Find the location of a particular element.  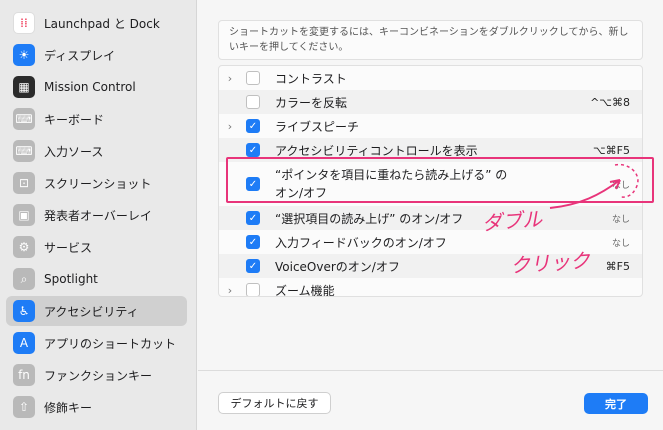

annotation-arrow is located at coordinates (594, 186).